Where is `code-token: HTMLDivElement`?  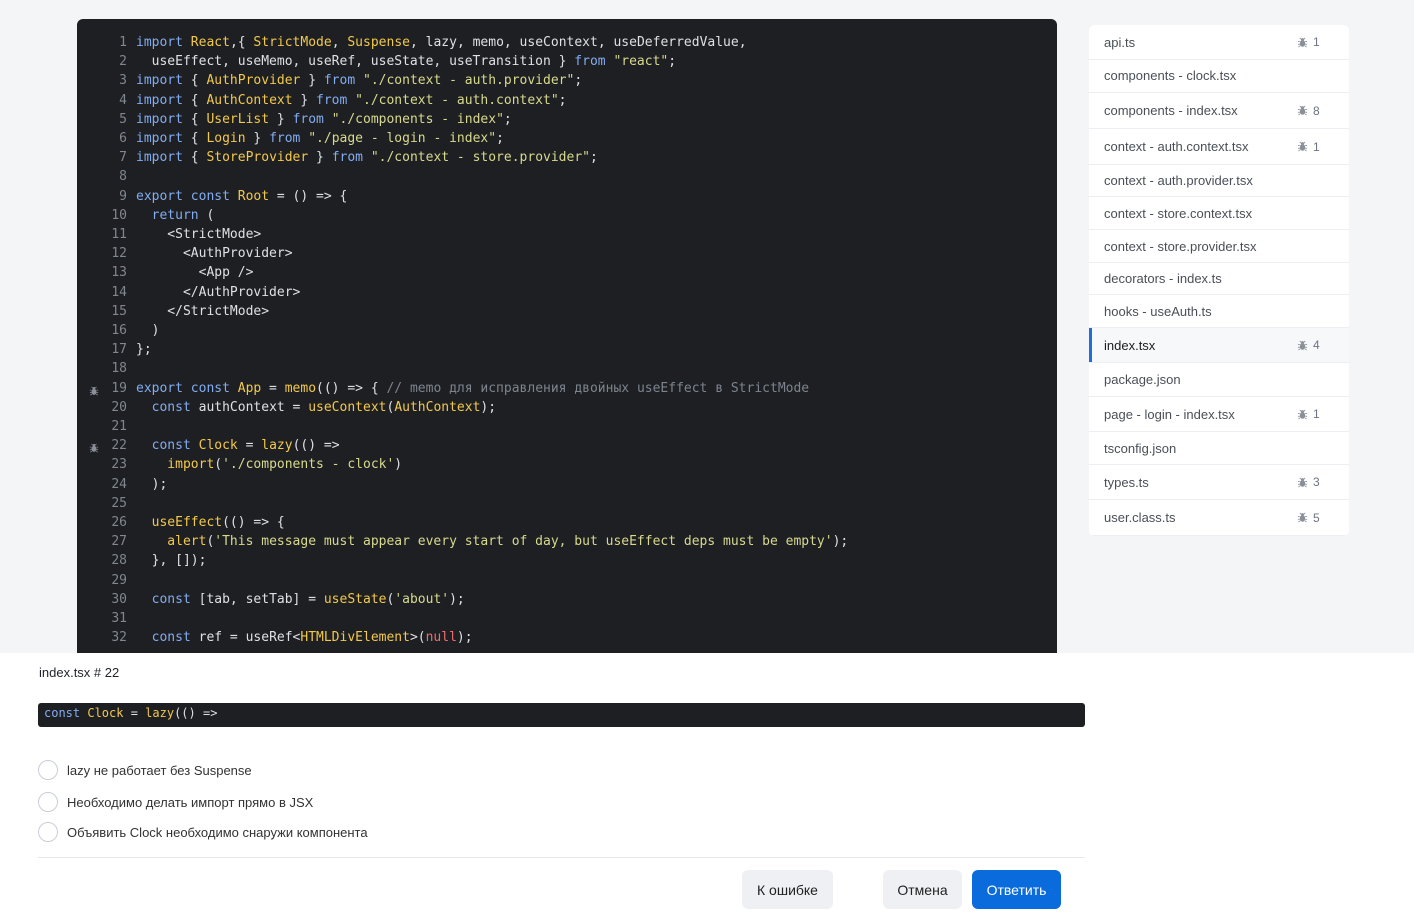
code-token: HTMLDivElement is located at coordinates (355, 638).